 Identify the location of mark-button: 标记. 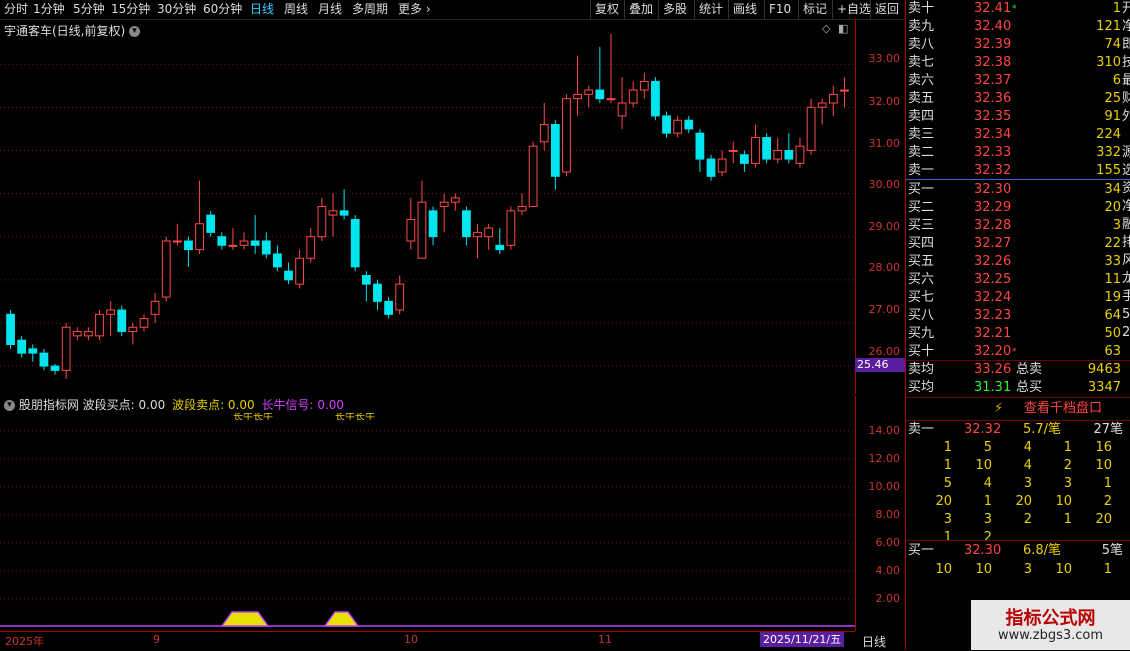
(814, 9).